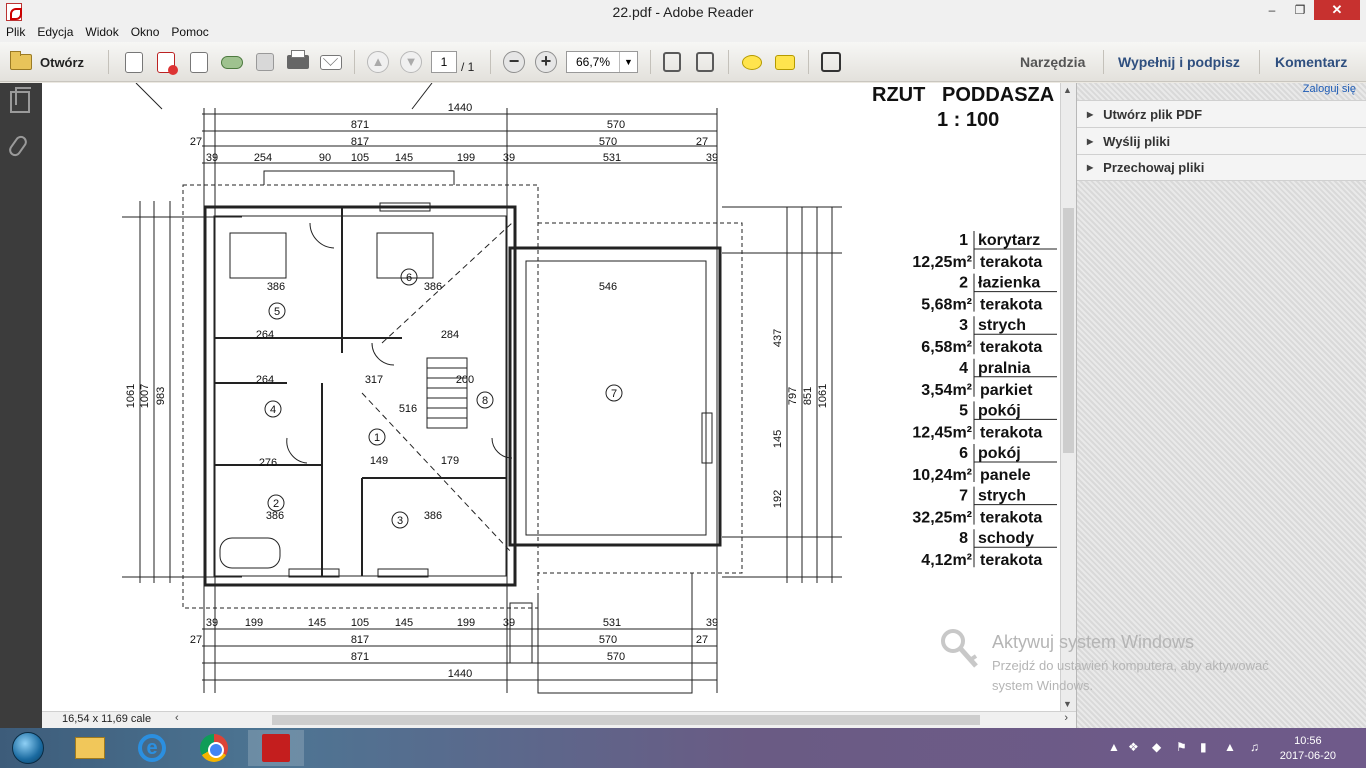 The image size is (1366, 768). Describe the element at coordinates (672, 62) in the screenshot. I see `fit-page-button` at that location.